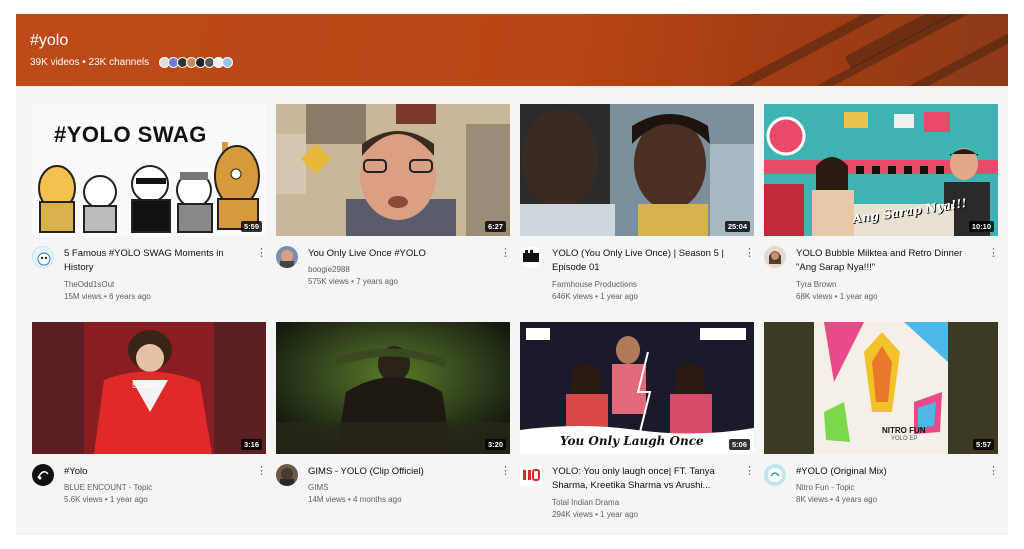  What do you see at coordinates (737, 226) in the screenshot?
I see `duration-badge: 25:04` at bounding box center [737, 226].